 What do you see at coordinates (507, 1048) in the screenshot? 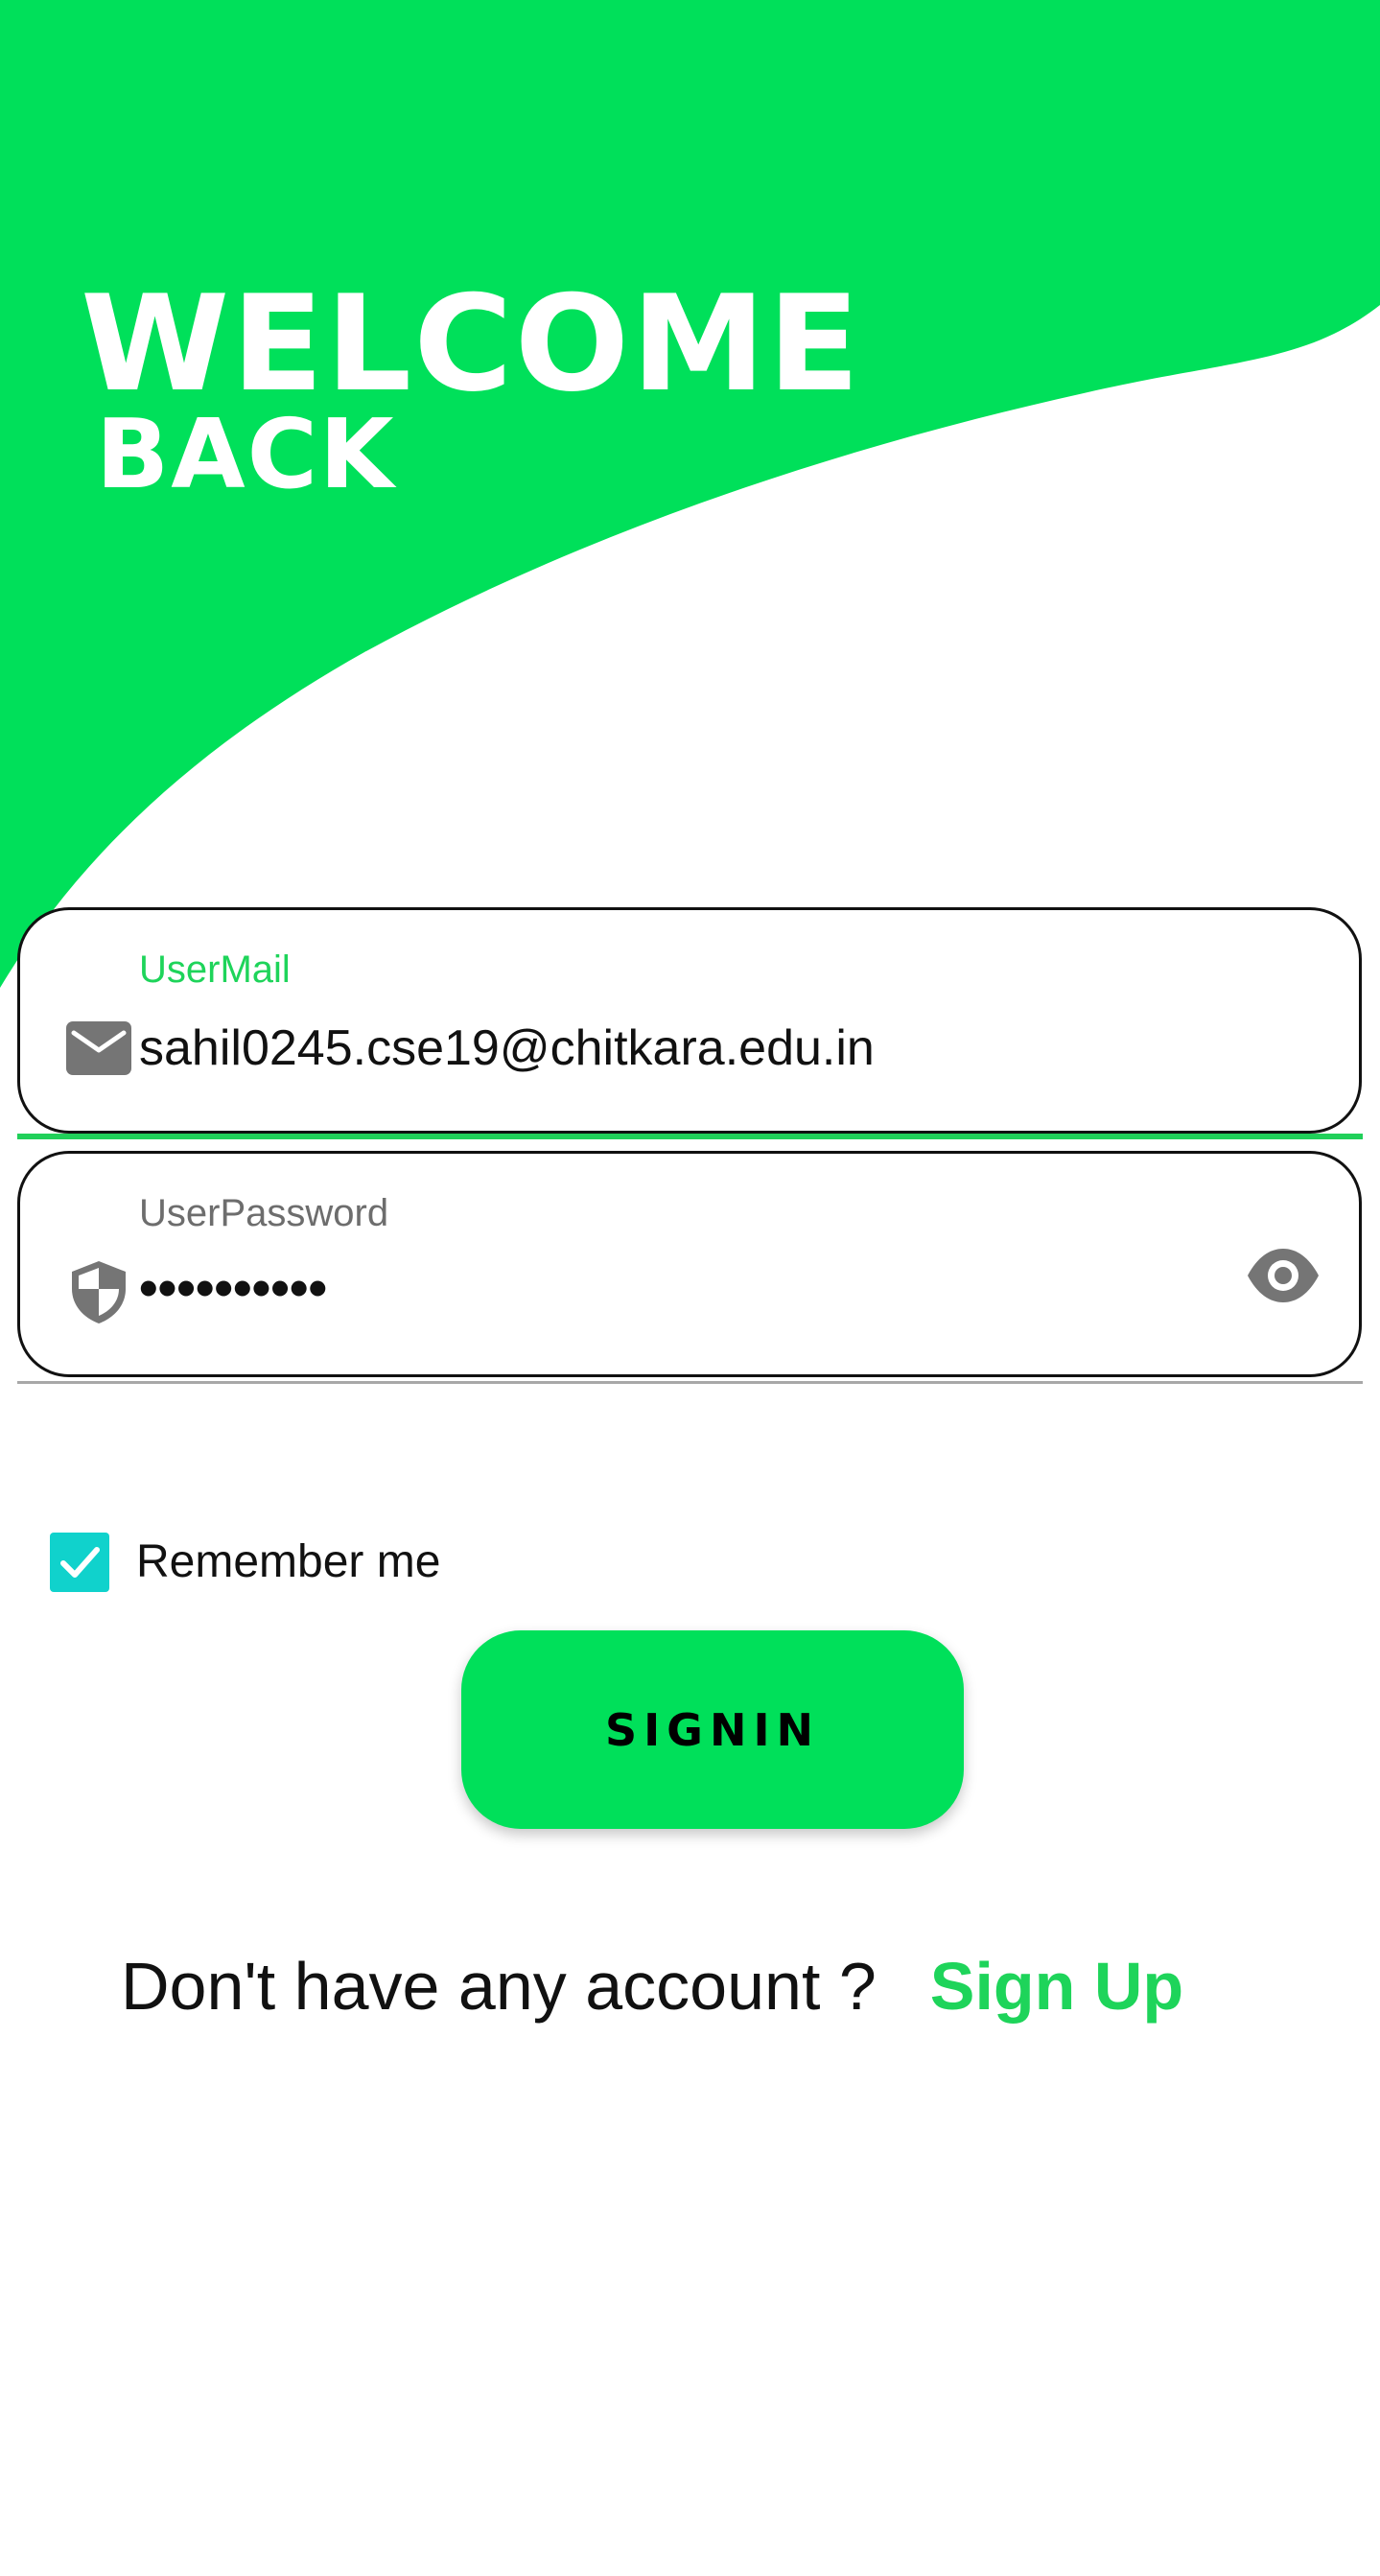
I see `email-input: sahil0245.cse19@chitkara.edu.in` at bounding box center [507, 1048].